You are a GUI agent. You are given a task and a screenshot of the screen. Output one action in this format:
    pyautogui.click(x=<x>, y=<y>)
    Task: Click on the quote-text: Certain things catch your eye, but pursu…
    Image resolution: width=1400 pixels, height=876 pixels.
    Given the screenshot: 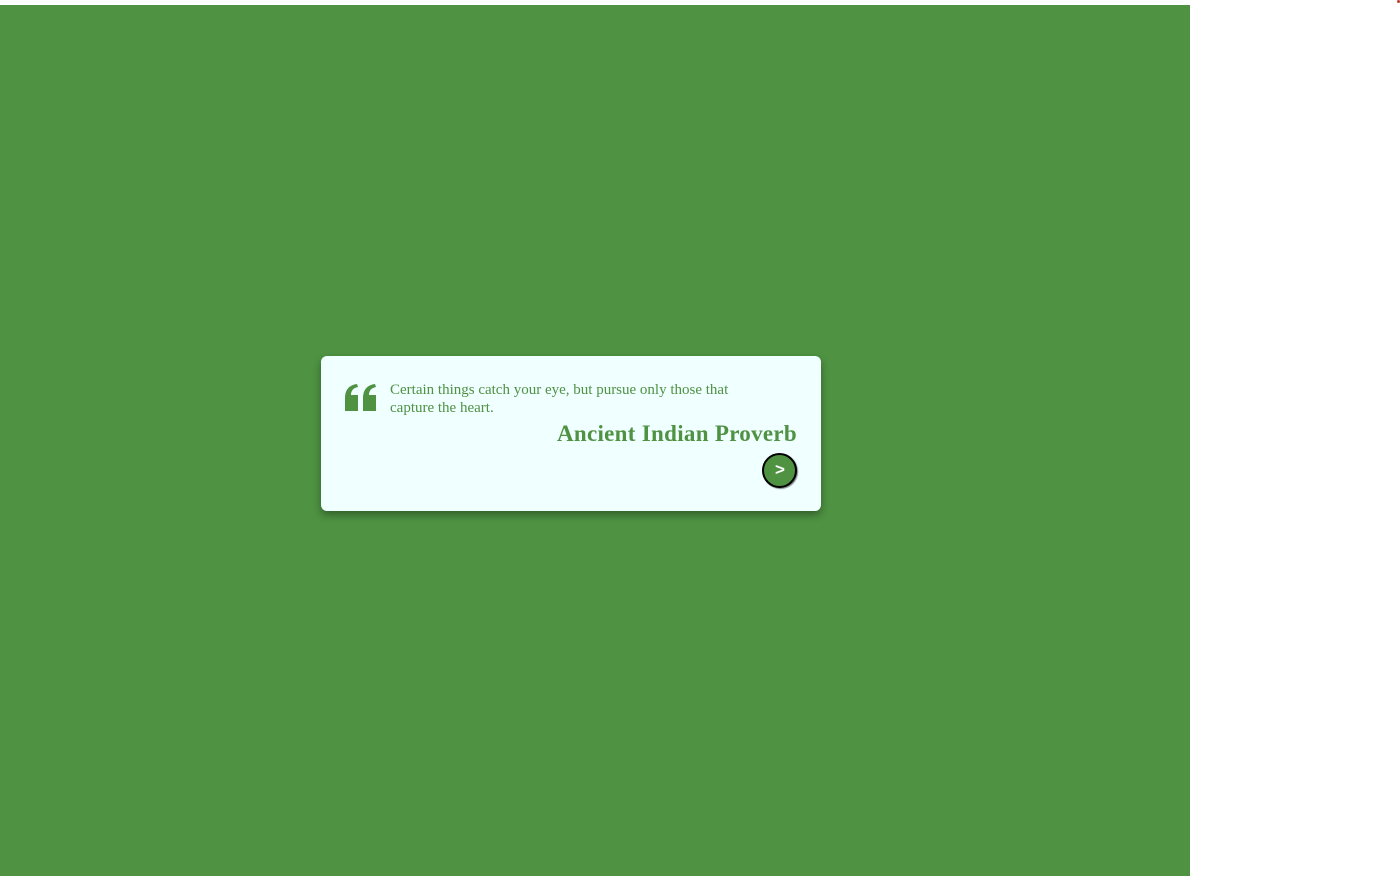 What is the action you would take?
    pyautogui.click(x=559, y=399)
    